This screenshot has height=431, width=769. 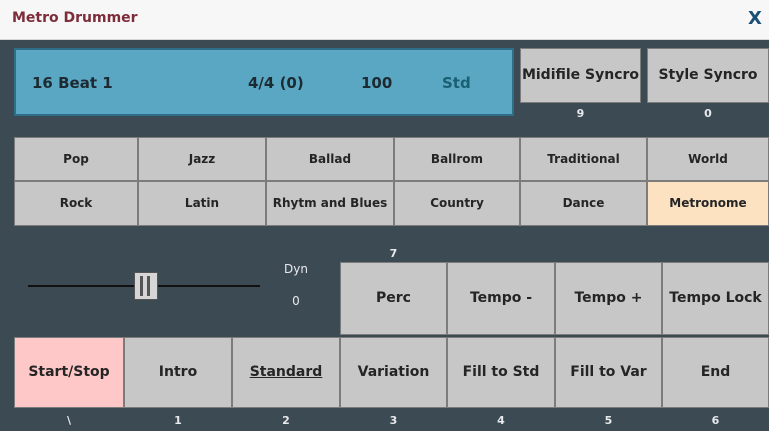 I want to click on fill-to-var-key: 5, so click(x=608, y=420).